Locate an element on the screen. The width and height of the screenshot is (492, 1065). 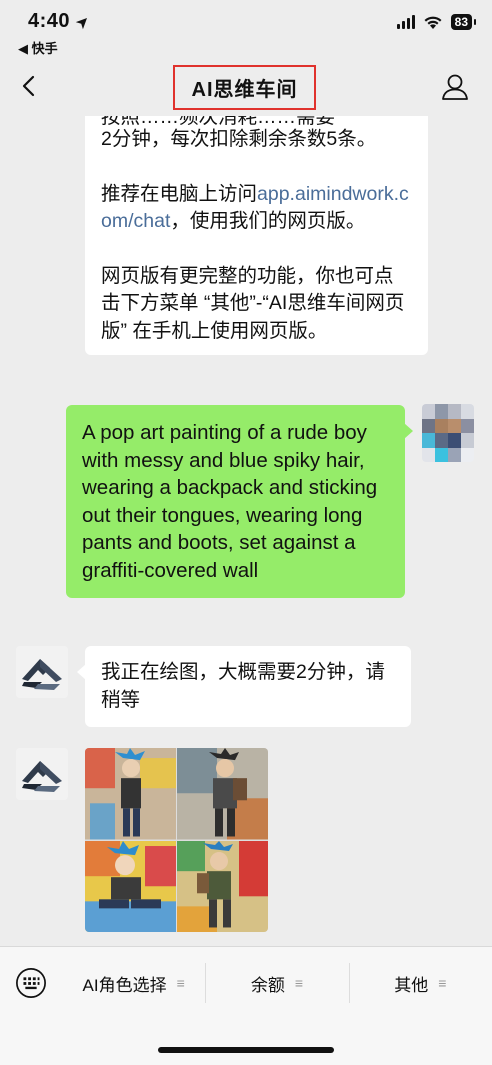
home-bar-area is located at coordinates (246, 1042).